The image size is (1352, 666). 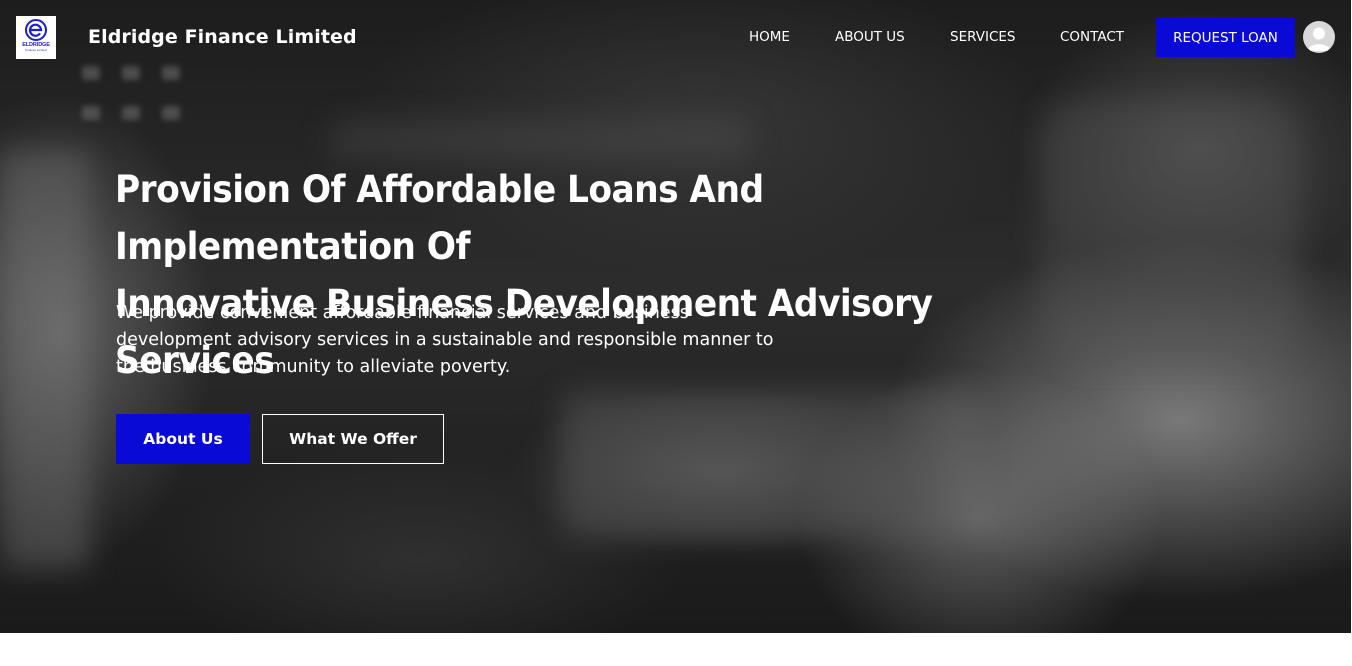 What do you see at coordinates (1225, 37) in the screenshot?
I see `request-loan-button: REQUEST LOAN` at bounding box center [1225, 37].